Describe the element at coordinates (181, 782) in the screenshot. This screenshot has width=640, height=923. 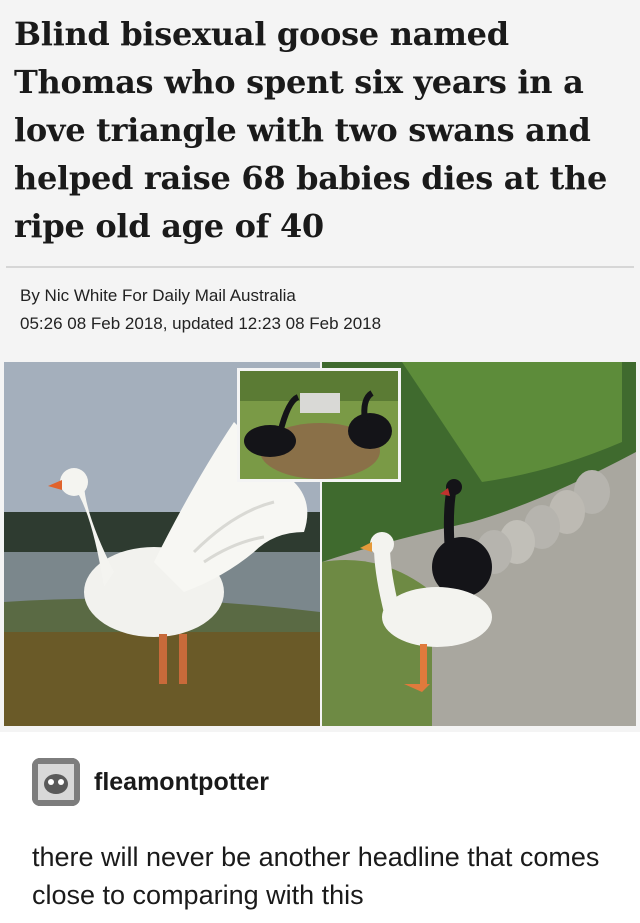
I see `comment-username: fleamontpotter` at that location.